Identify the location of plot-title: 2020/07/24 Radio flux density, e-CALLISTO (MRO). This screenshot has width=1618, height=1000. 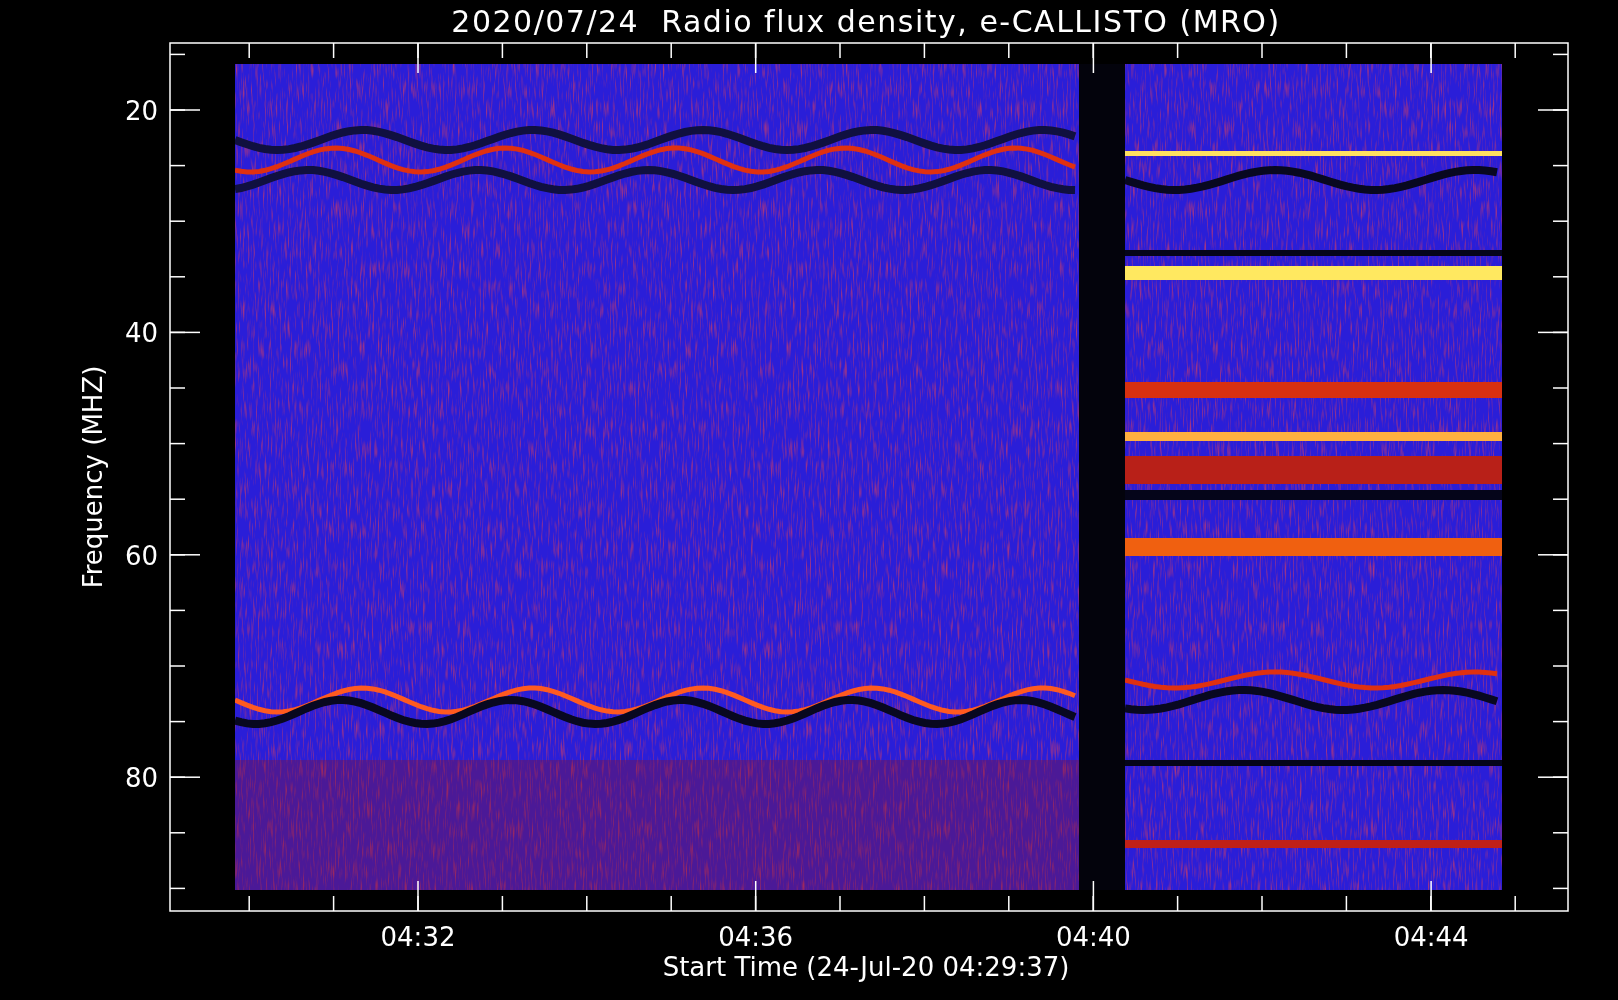
(866, 21).